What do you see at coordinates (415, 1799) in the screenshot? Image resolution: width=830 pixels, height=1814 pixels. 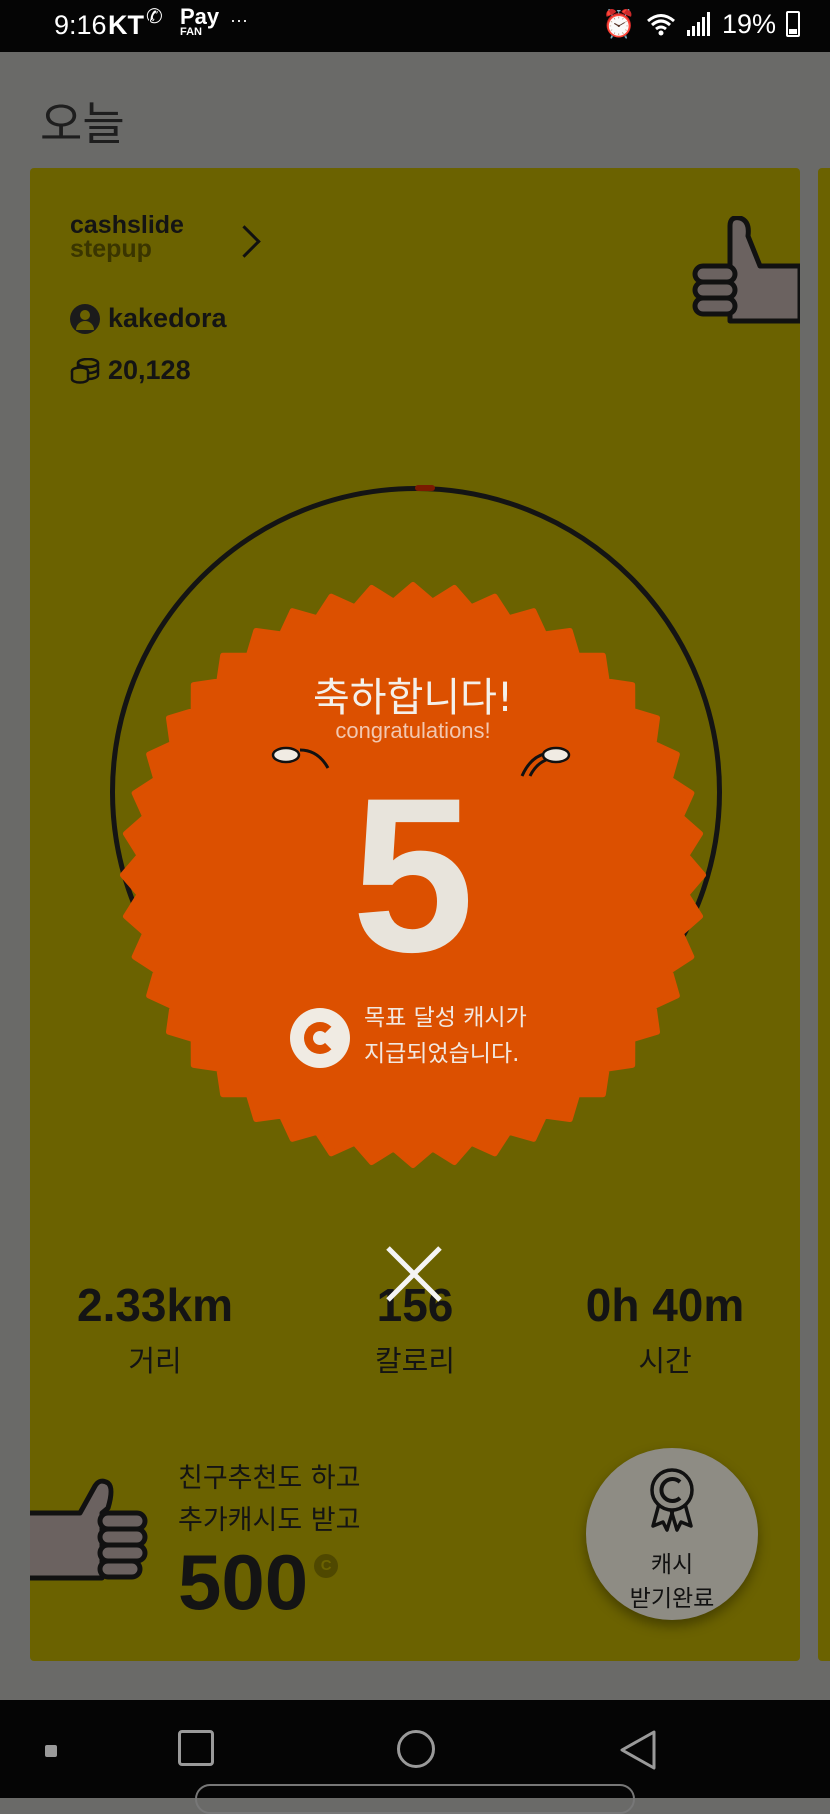 I see `gesture-handle` at bounding box center [415, 1799].